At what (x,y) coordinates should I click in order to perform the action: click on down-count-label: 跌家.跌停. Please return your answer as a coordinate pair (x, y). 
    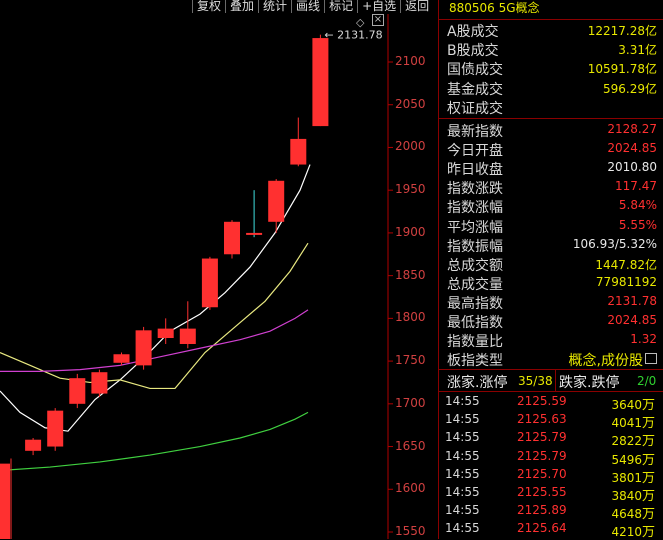
    Looking at the image, I should click on (589, 383).